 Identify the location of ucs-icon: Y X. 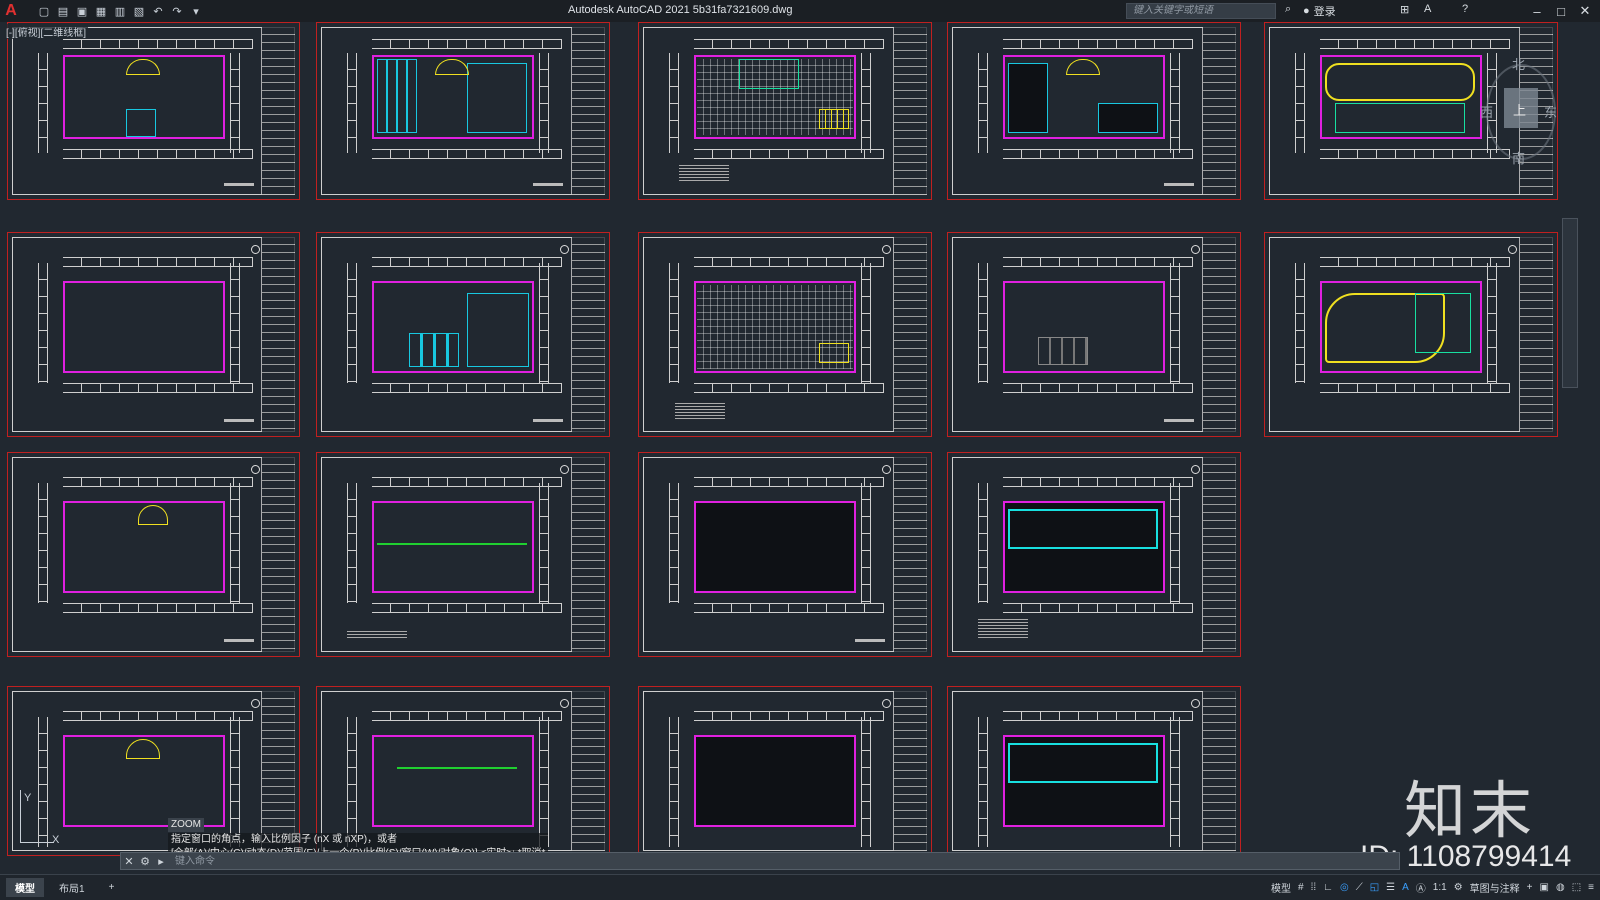
(36, 820).